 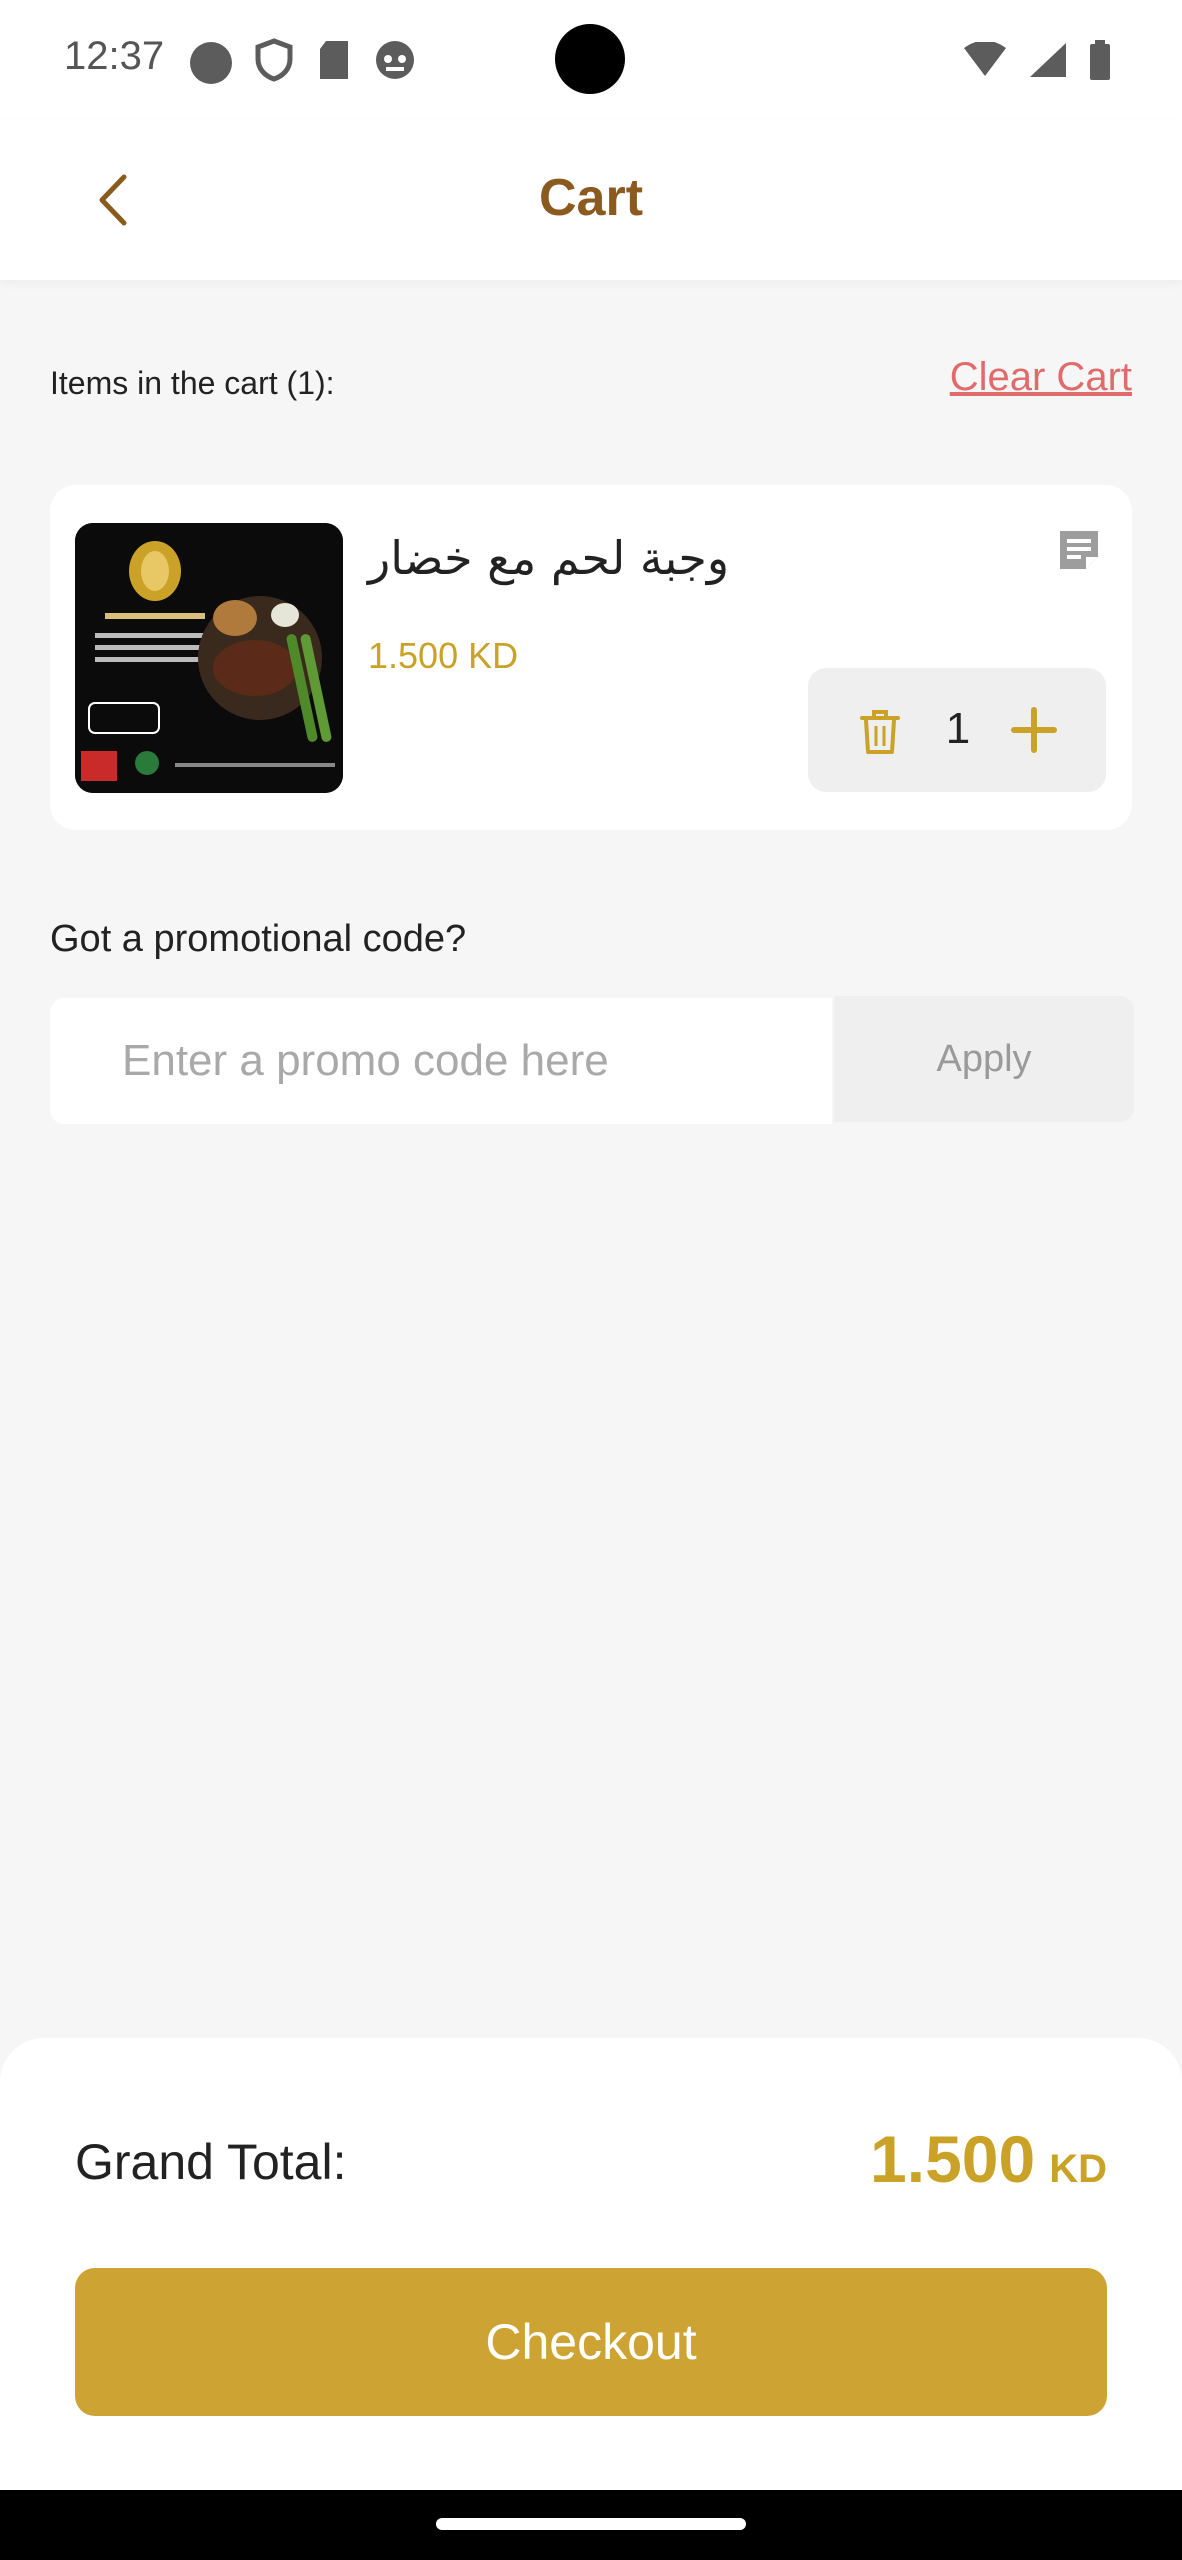 I want to click on wifi-icon, so click(x=985, y=61).